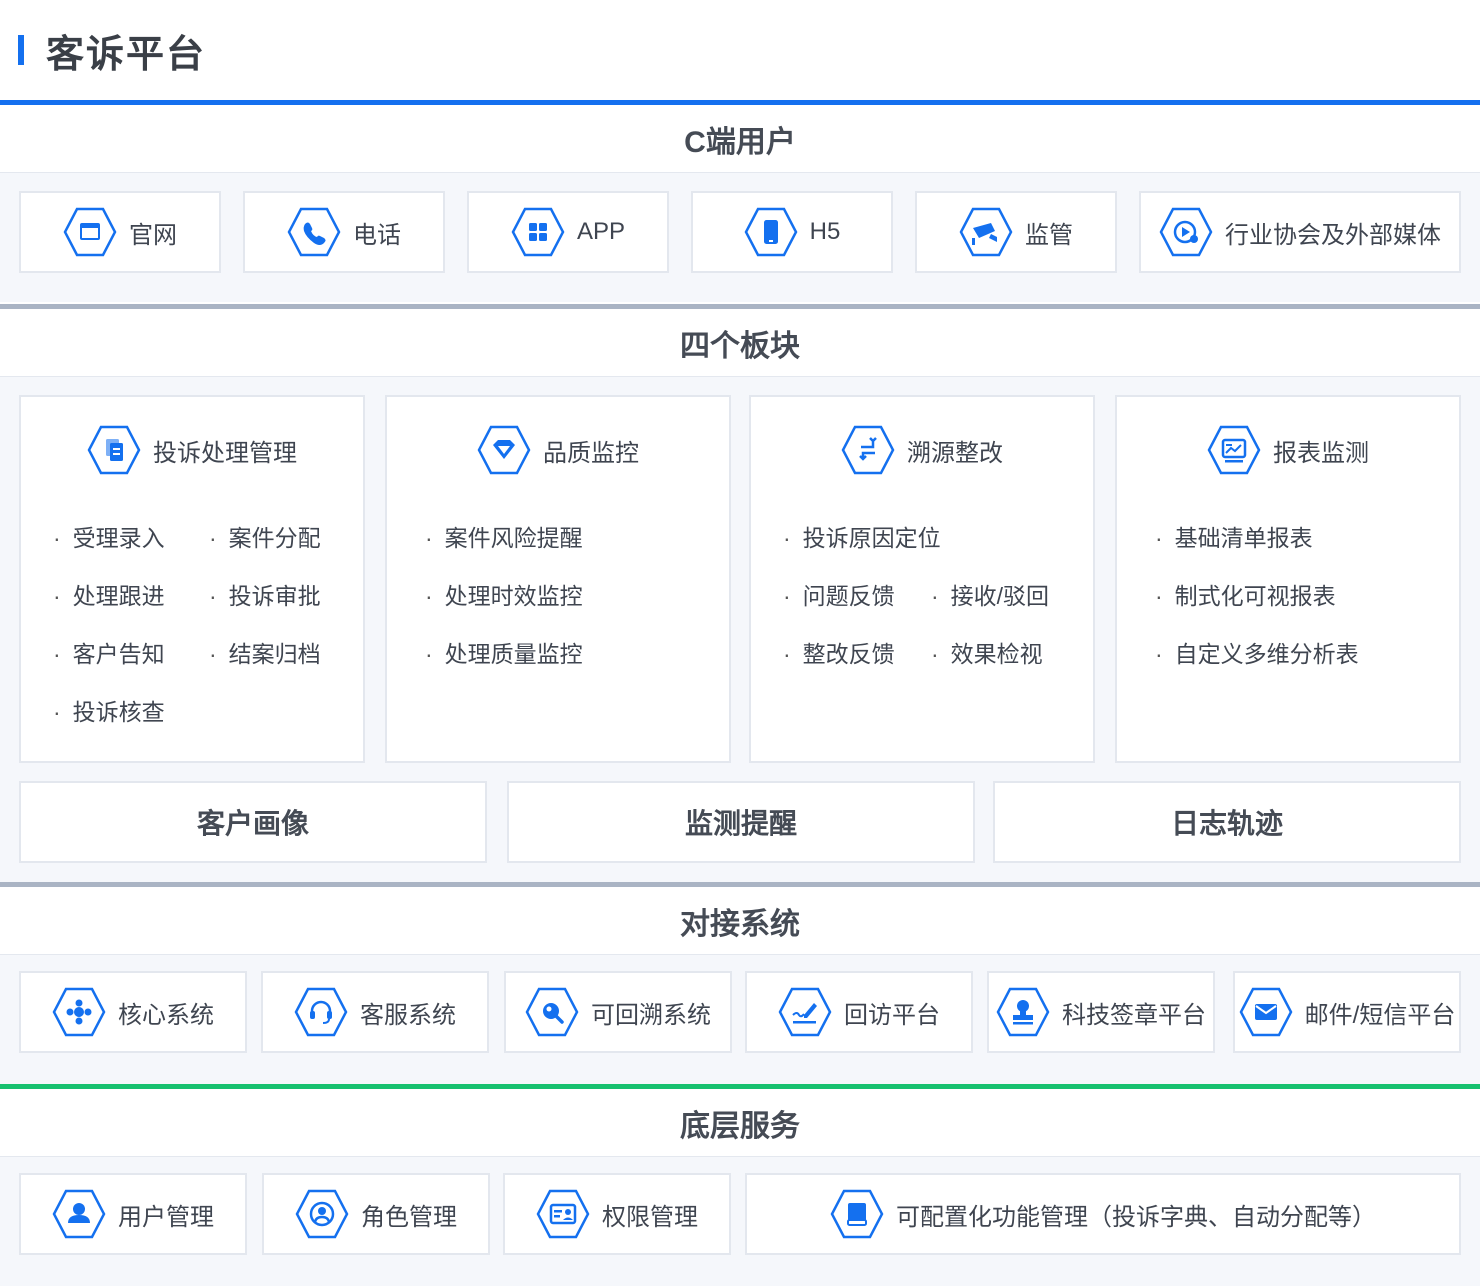 This screenshot has width=1480, height=1286. Describe the element at coordinates (1016, 232) in the screenshot. I see `channel-card: 监管` at that location.